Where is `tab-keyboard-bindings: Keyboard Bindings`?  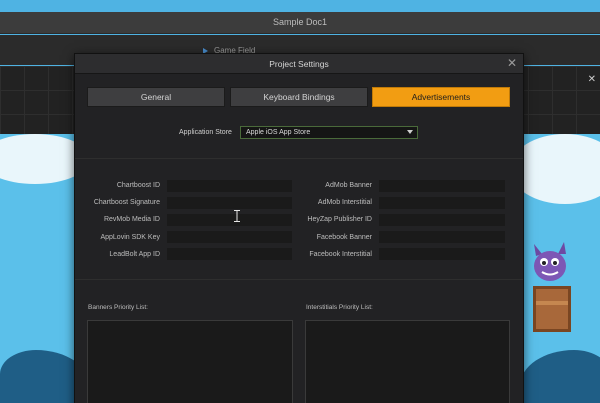 tab-keyboard-bindings: Keyboard Bindings is located at coordinates (299, 97).